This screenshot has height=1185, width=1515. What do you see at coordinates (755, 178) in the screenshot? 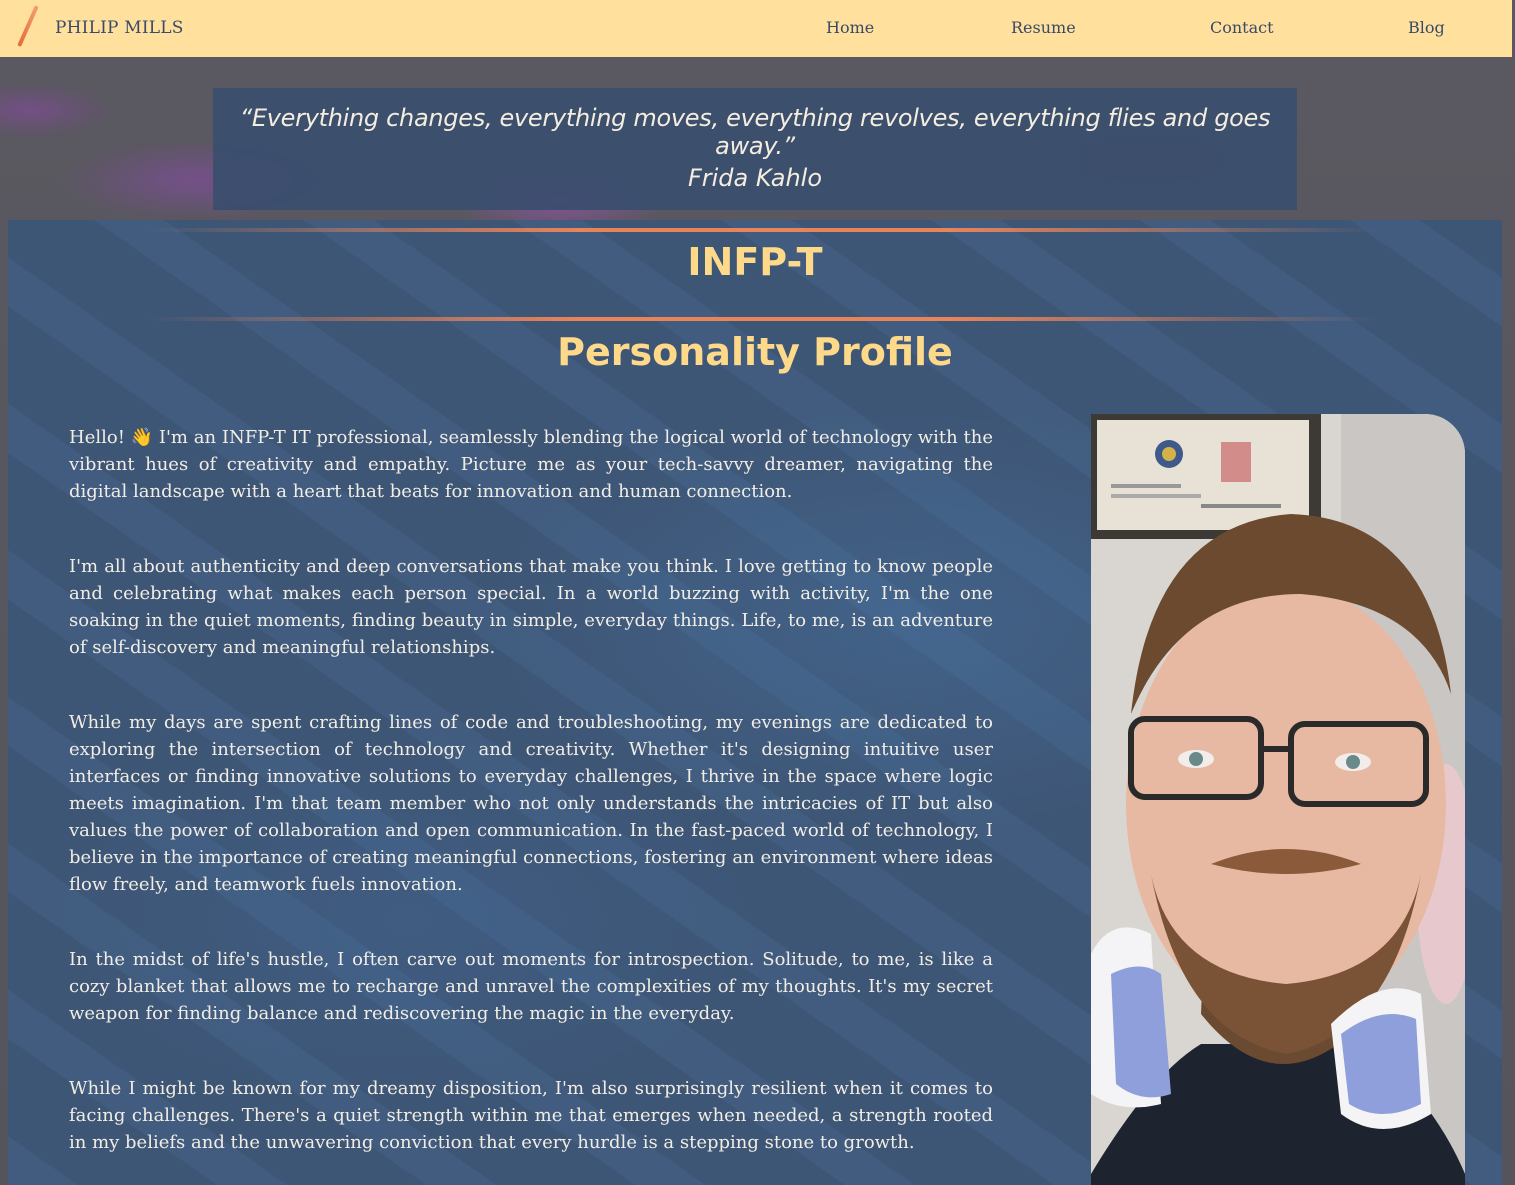
I see `quote-author: Frida Kahlo` at bounding box center [755, 178].